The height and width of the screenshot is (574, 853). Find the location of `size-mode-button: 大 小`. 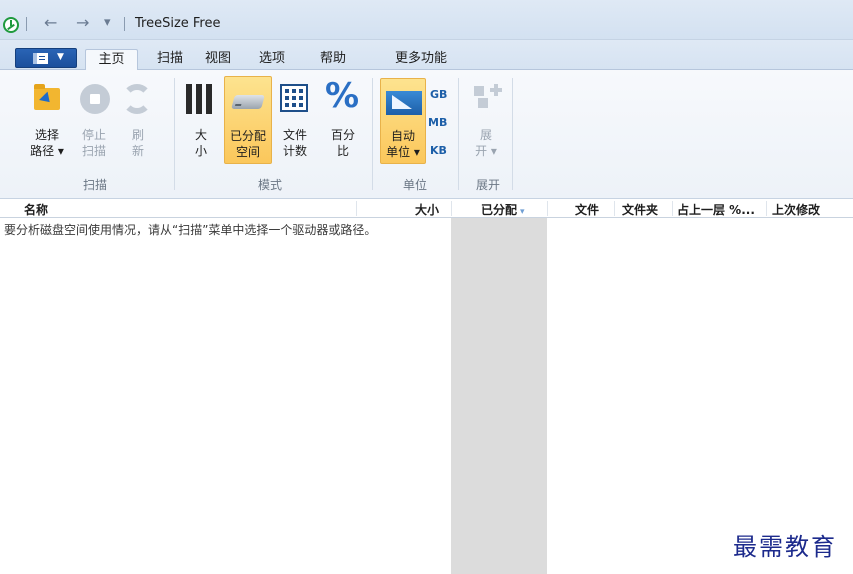

size-mode-button: 大 小 is located at coordinates (201, 120).